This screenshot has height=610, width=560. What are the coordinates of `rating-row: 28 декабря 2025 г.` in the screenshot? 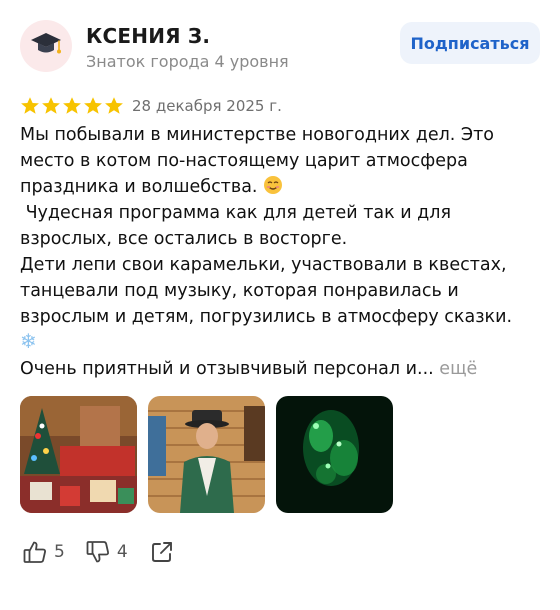 It's located at (151, 106).